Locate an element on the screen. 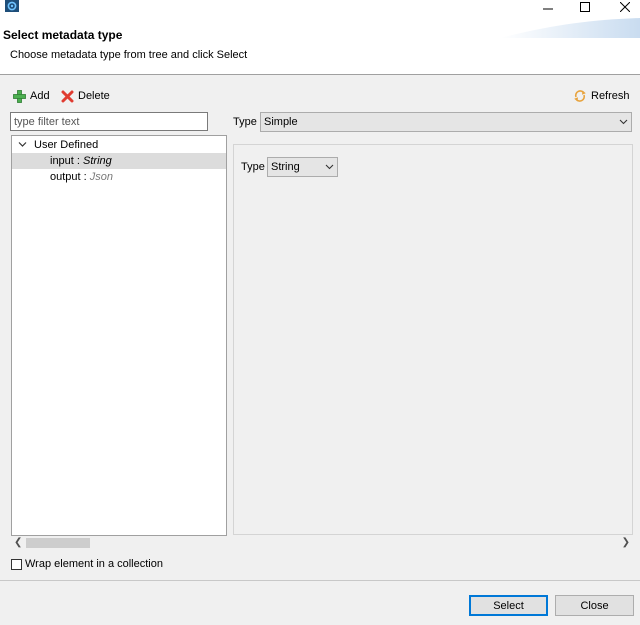 The height and width of the screenshot is (625, 640). refresh-icon is located at coordinates (580, 96).